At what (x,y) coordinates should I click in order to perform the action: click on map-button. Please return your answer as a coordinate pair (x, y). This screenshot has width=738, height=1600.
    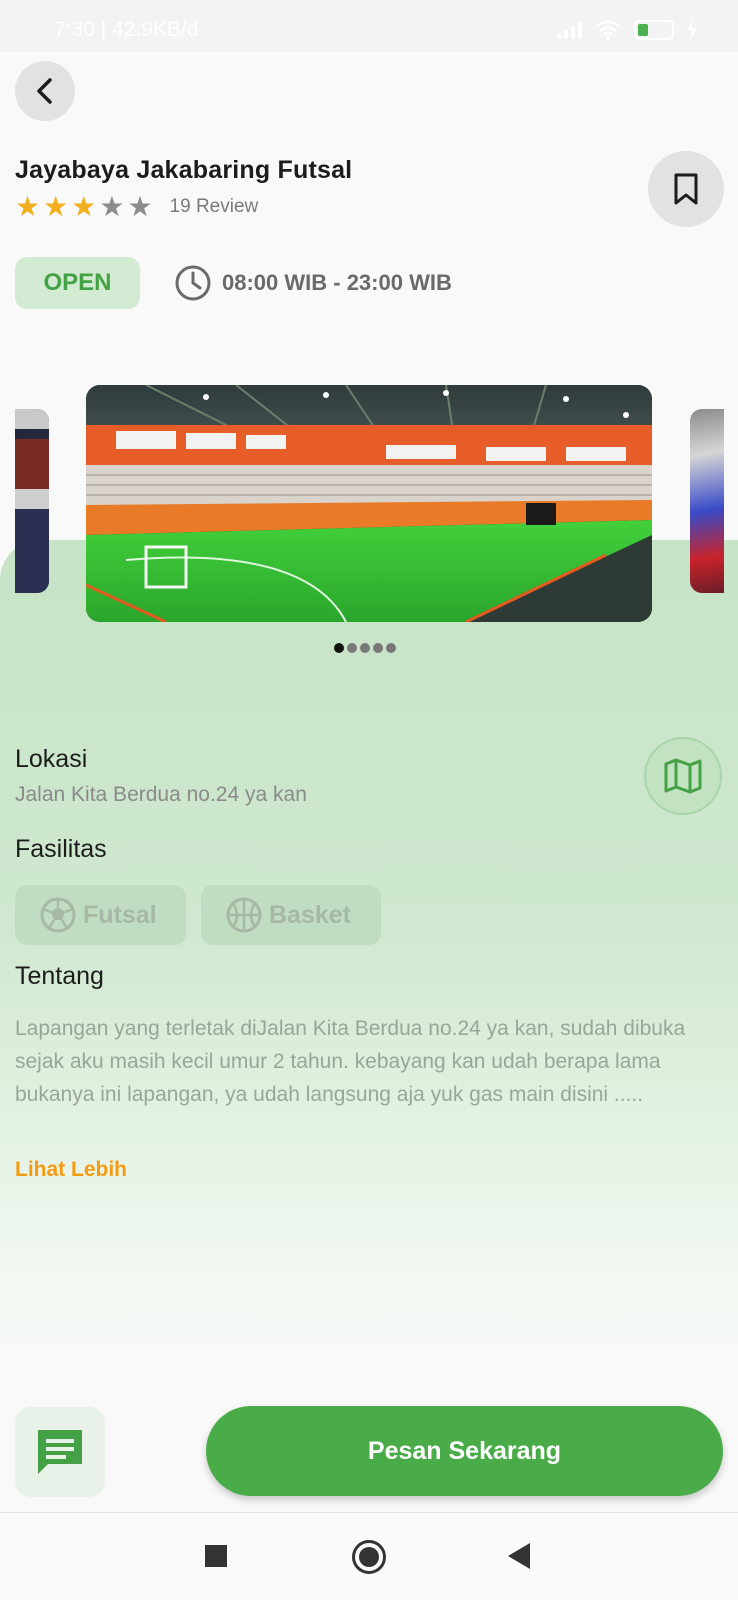
    Looking at the image, I should click on (683, 776).